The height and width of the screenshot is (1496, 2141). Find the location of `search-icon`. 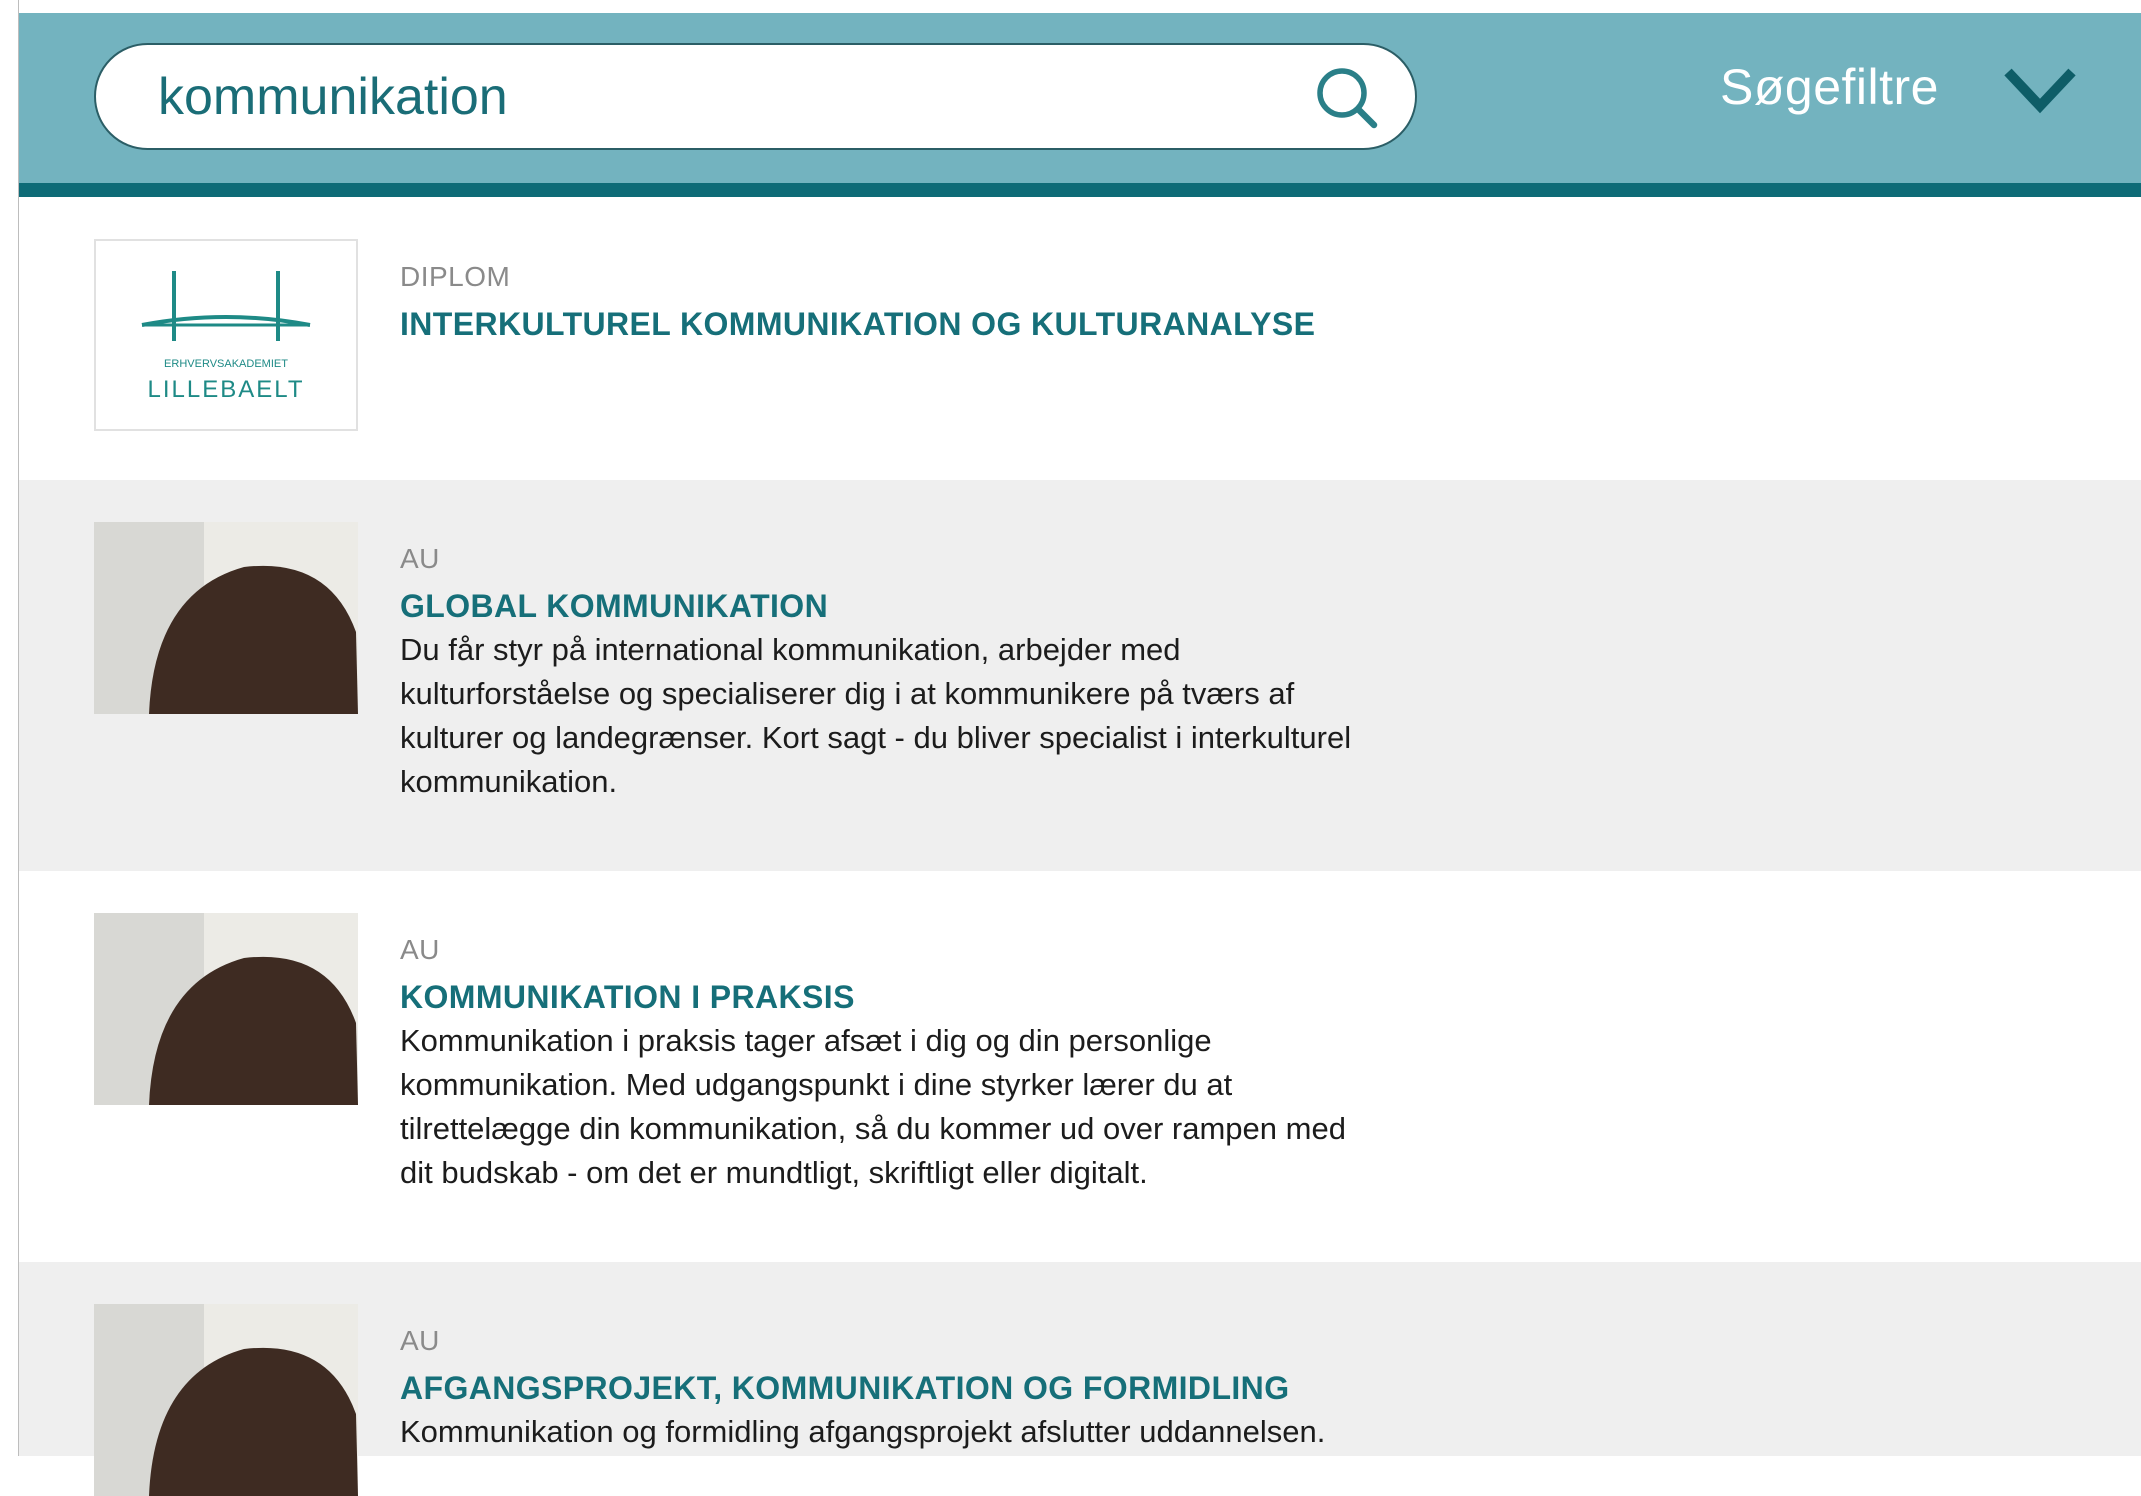

search-icon is located at coordinates (1347, 98).